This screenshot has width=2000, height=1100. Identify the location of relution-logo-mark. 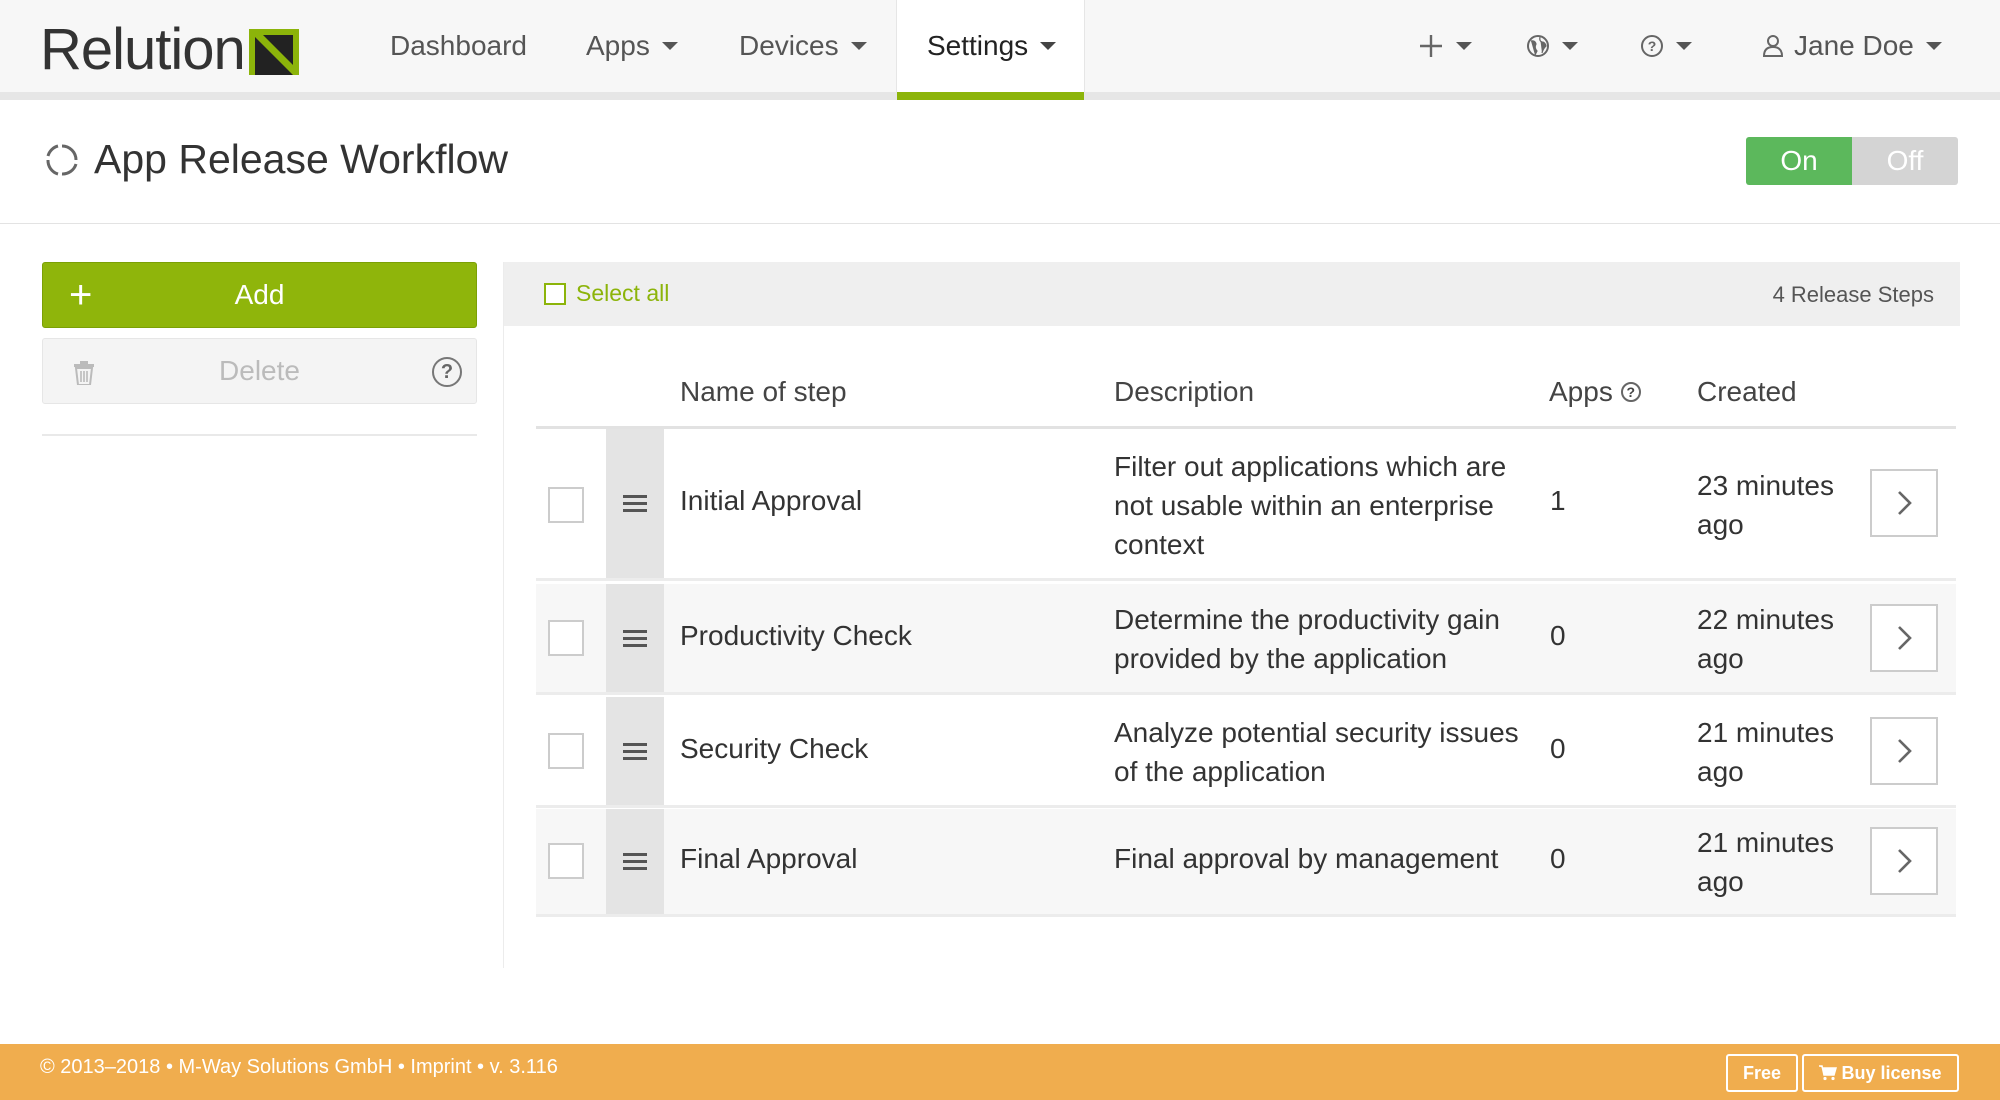
(273, 52).